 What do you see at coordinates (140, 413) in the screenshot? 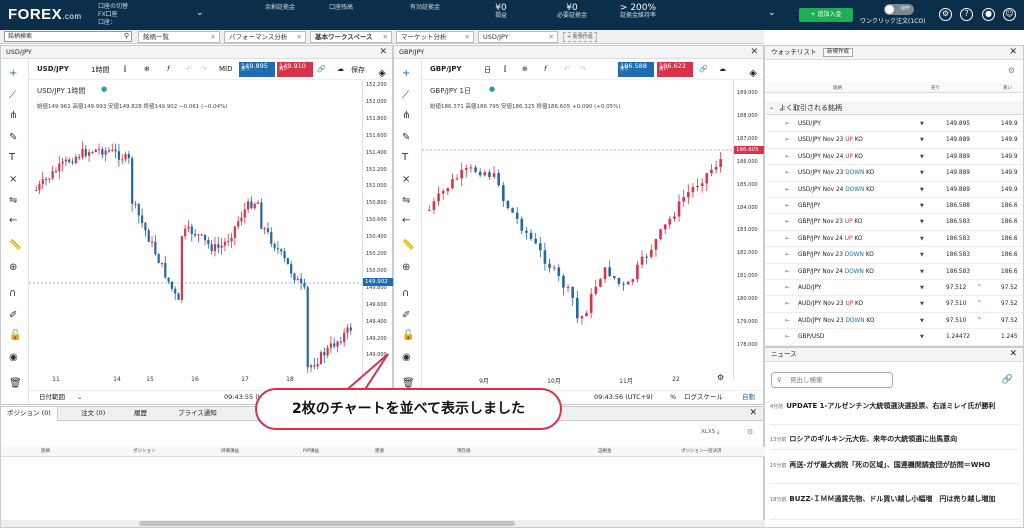
I see `tab-history: 履歴` at bounding box center [140, 413].